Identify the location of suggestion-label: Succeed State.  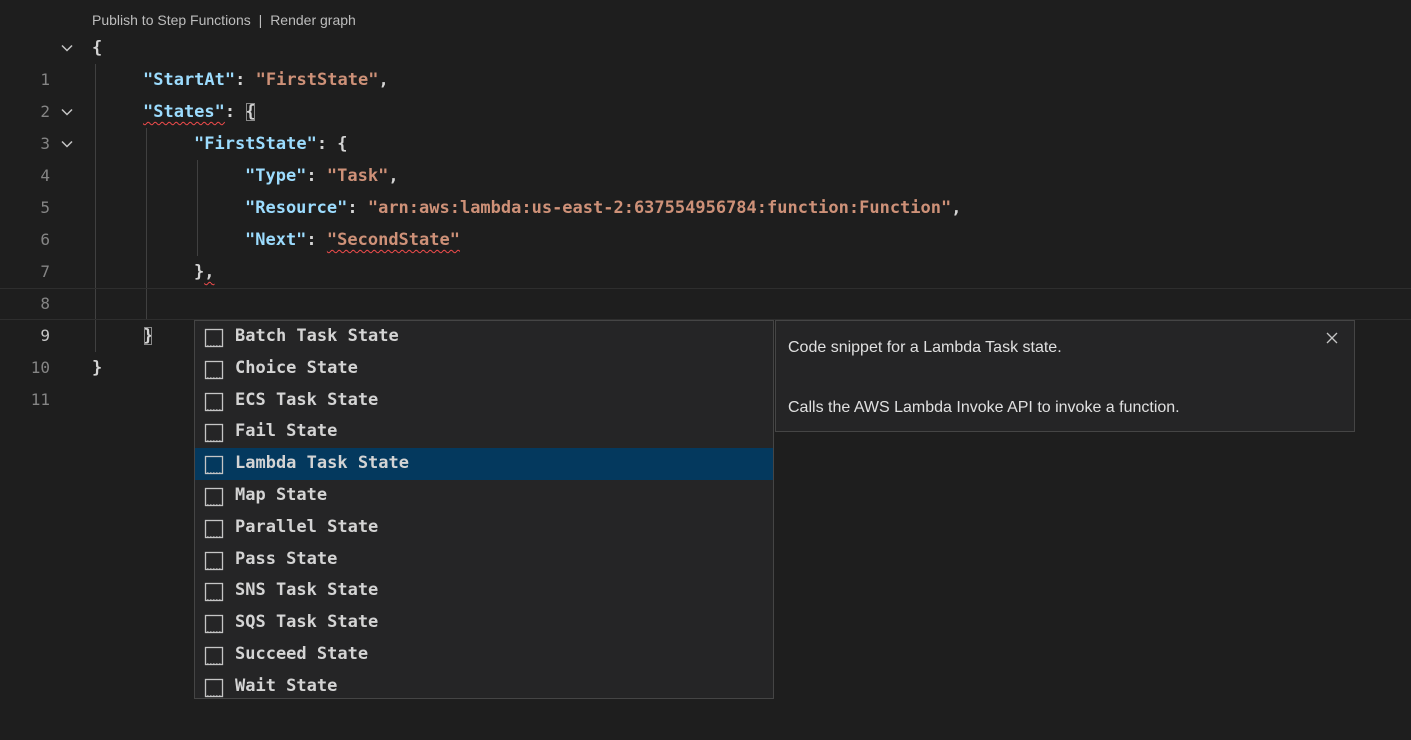
(302, 653).